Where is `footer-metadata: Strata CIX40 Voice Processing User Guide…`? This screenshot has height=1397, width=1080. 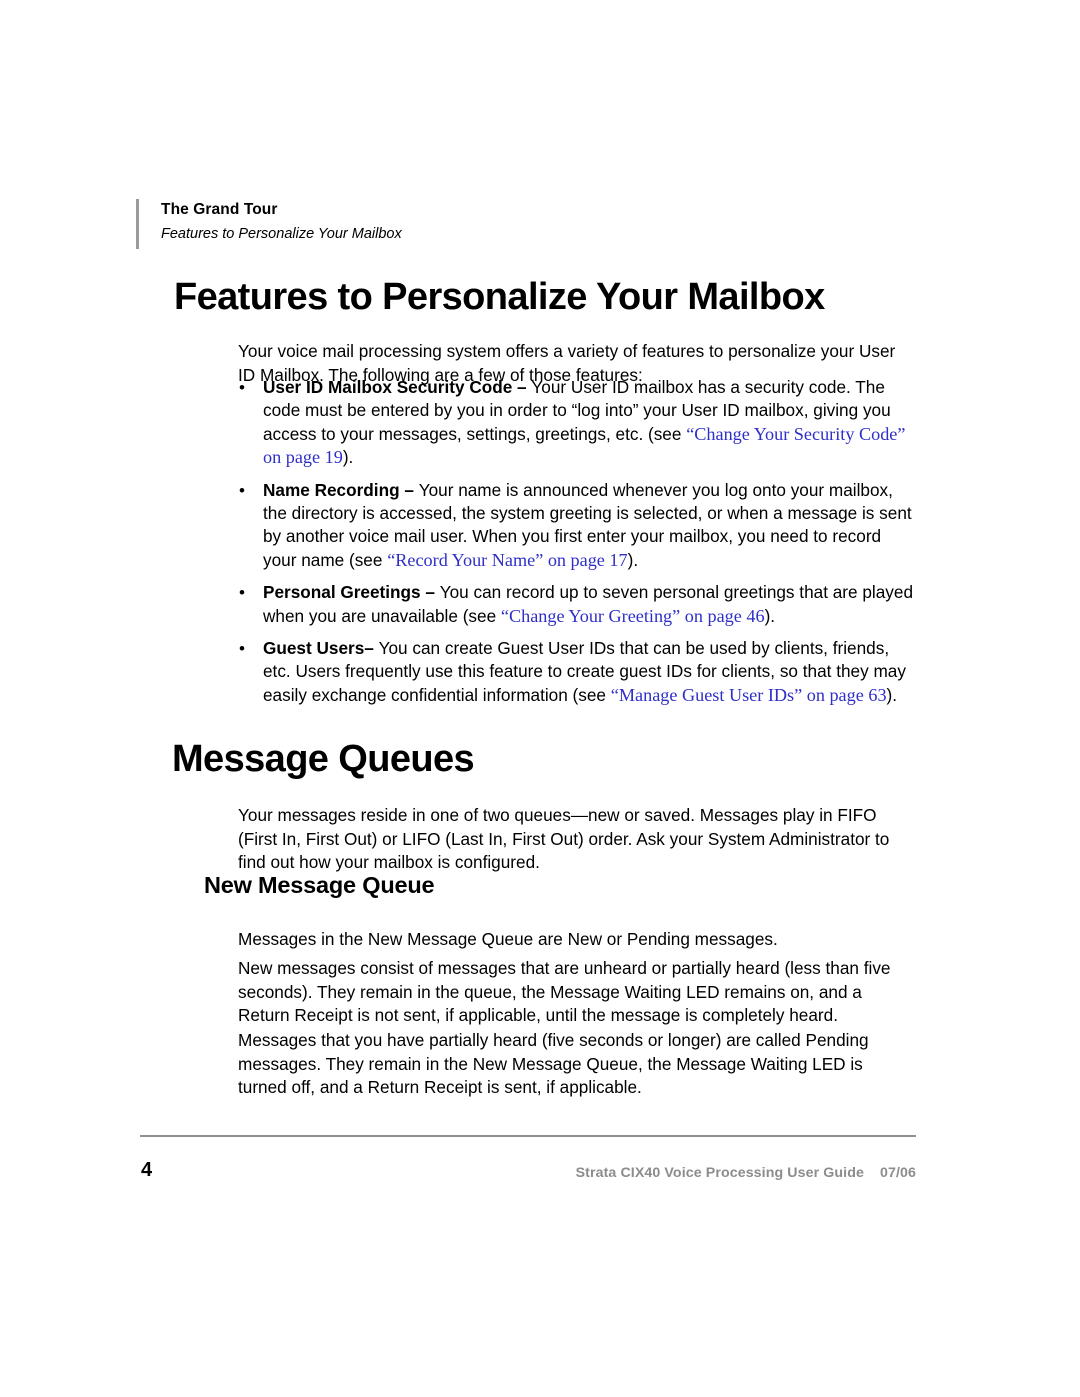 footer-metadata: Strata CIX40 Voice Processing User Guide… is located at coordinates (746, 1173).